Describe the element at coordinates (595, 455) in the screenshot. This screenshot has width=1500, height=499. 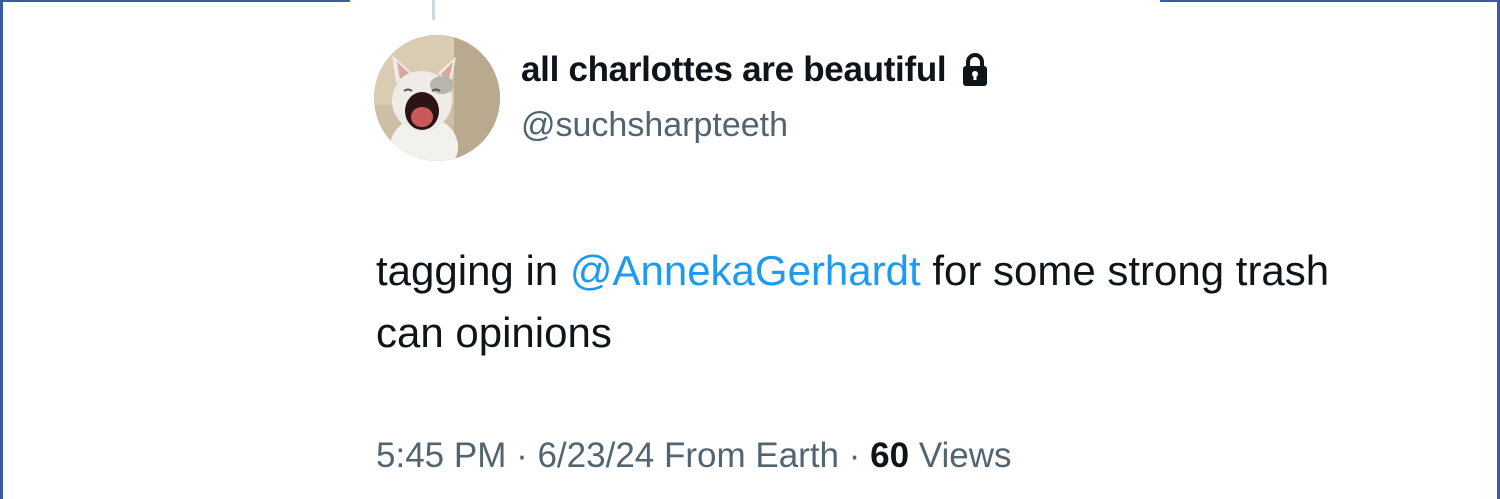
I see `tweet-date: 6/23/24` at that location.